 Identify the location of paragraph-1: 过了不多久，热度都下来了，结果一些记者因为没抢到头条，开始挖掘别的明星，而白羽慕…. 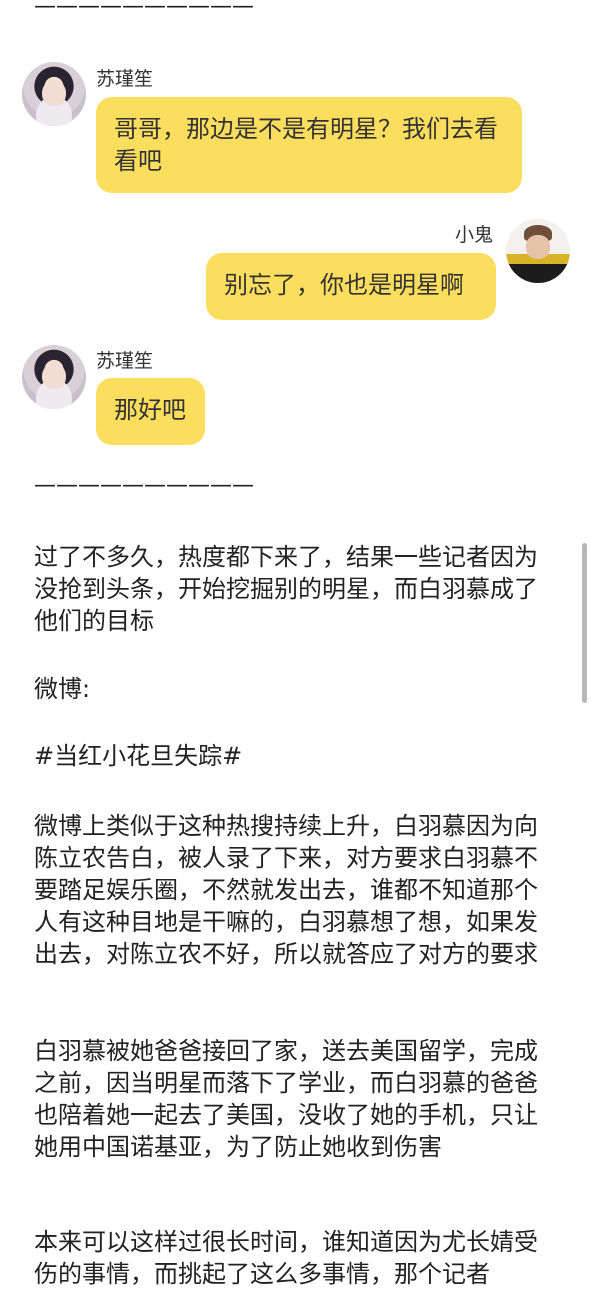
(286, 589).